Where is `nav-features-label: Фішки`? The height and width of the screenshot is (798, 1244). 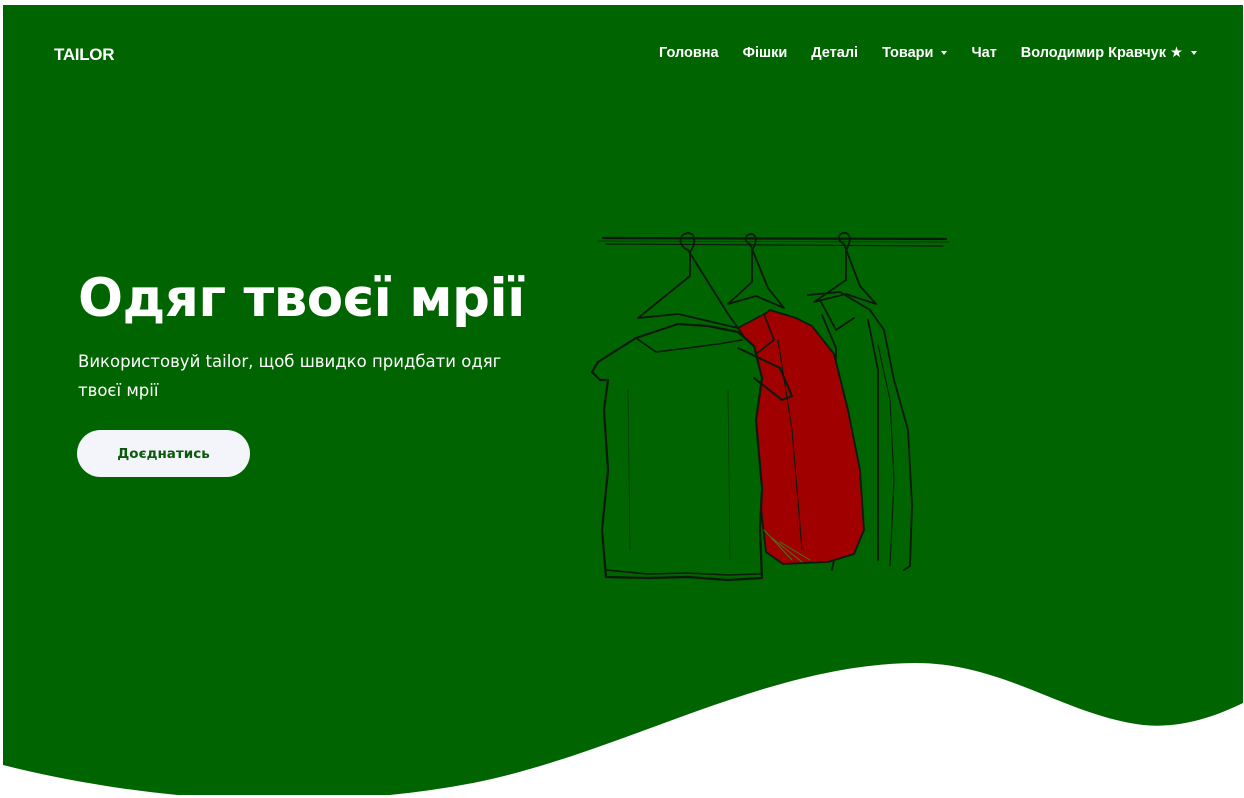
nav-features-label: Фішки is located at coordinates (765, 53).